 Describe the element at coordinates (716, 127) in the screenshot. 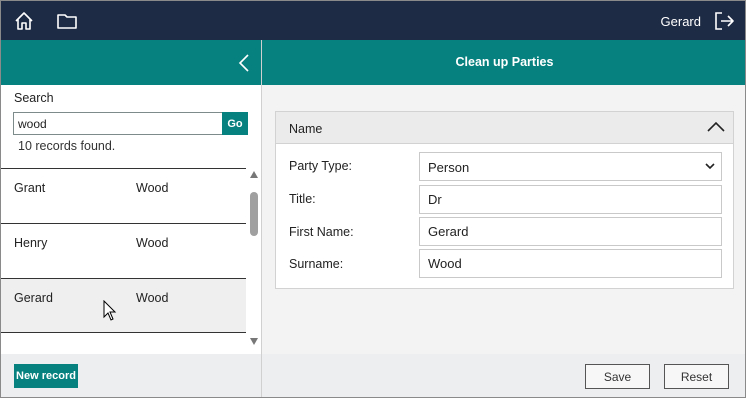

I see `chevron-up-icon` at that location.